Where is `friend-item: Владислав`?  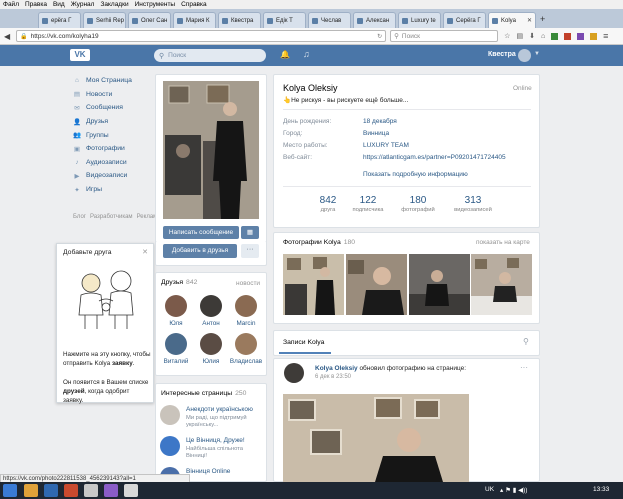 friend-item: Владислав is located at coordinates (246, 349).